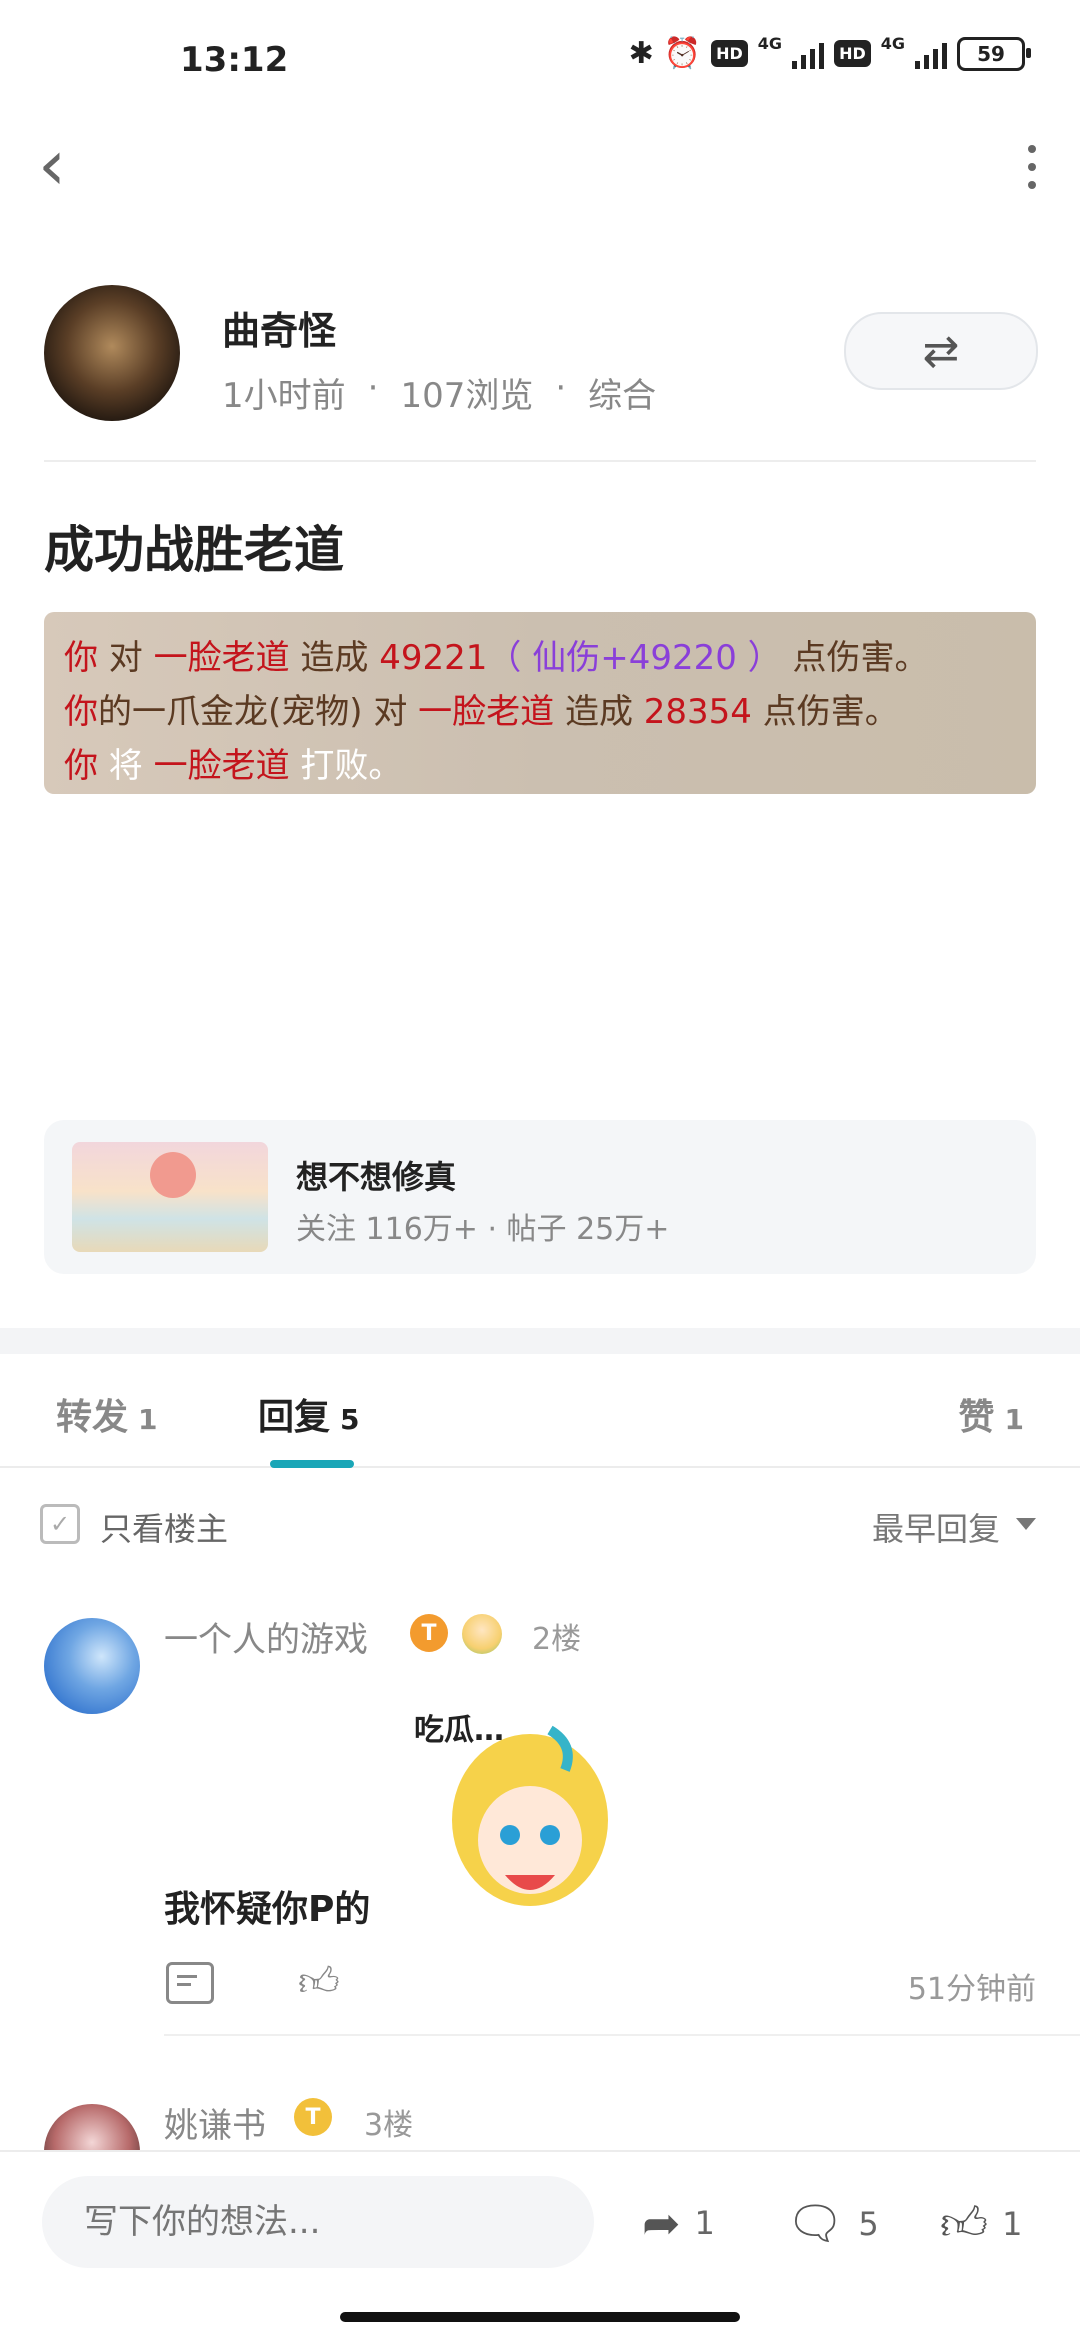  Describe the element at coordinates (318, 2222) in the screenshot. I see `comment-input` at that location.